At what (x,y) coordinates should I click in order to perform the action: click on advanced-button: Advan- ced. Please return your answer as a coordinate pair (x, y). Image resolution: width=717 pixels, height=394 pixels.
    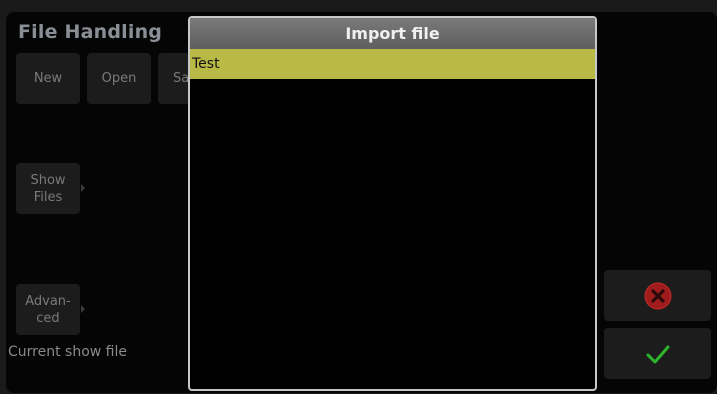
    Looking at the image, I should click on (48, 309).